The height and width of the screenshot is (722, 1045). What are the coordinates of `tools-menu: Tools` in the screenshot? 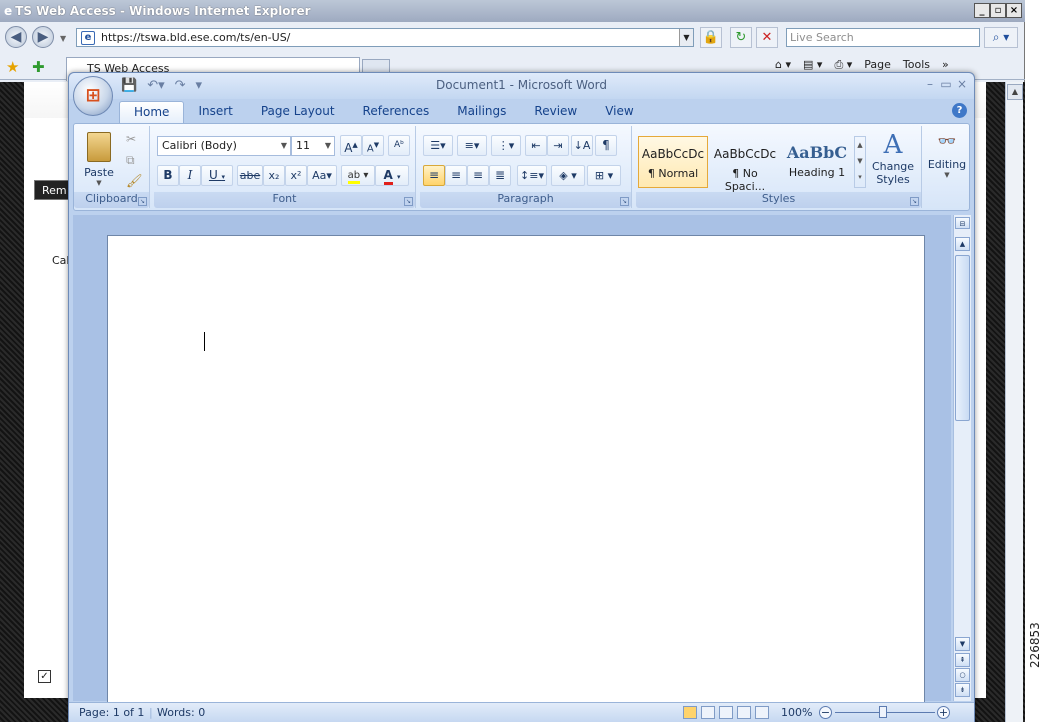 It's located at (916, 65).